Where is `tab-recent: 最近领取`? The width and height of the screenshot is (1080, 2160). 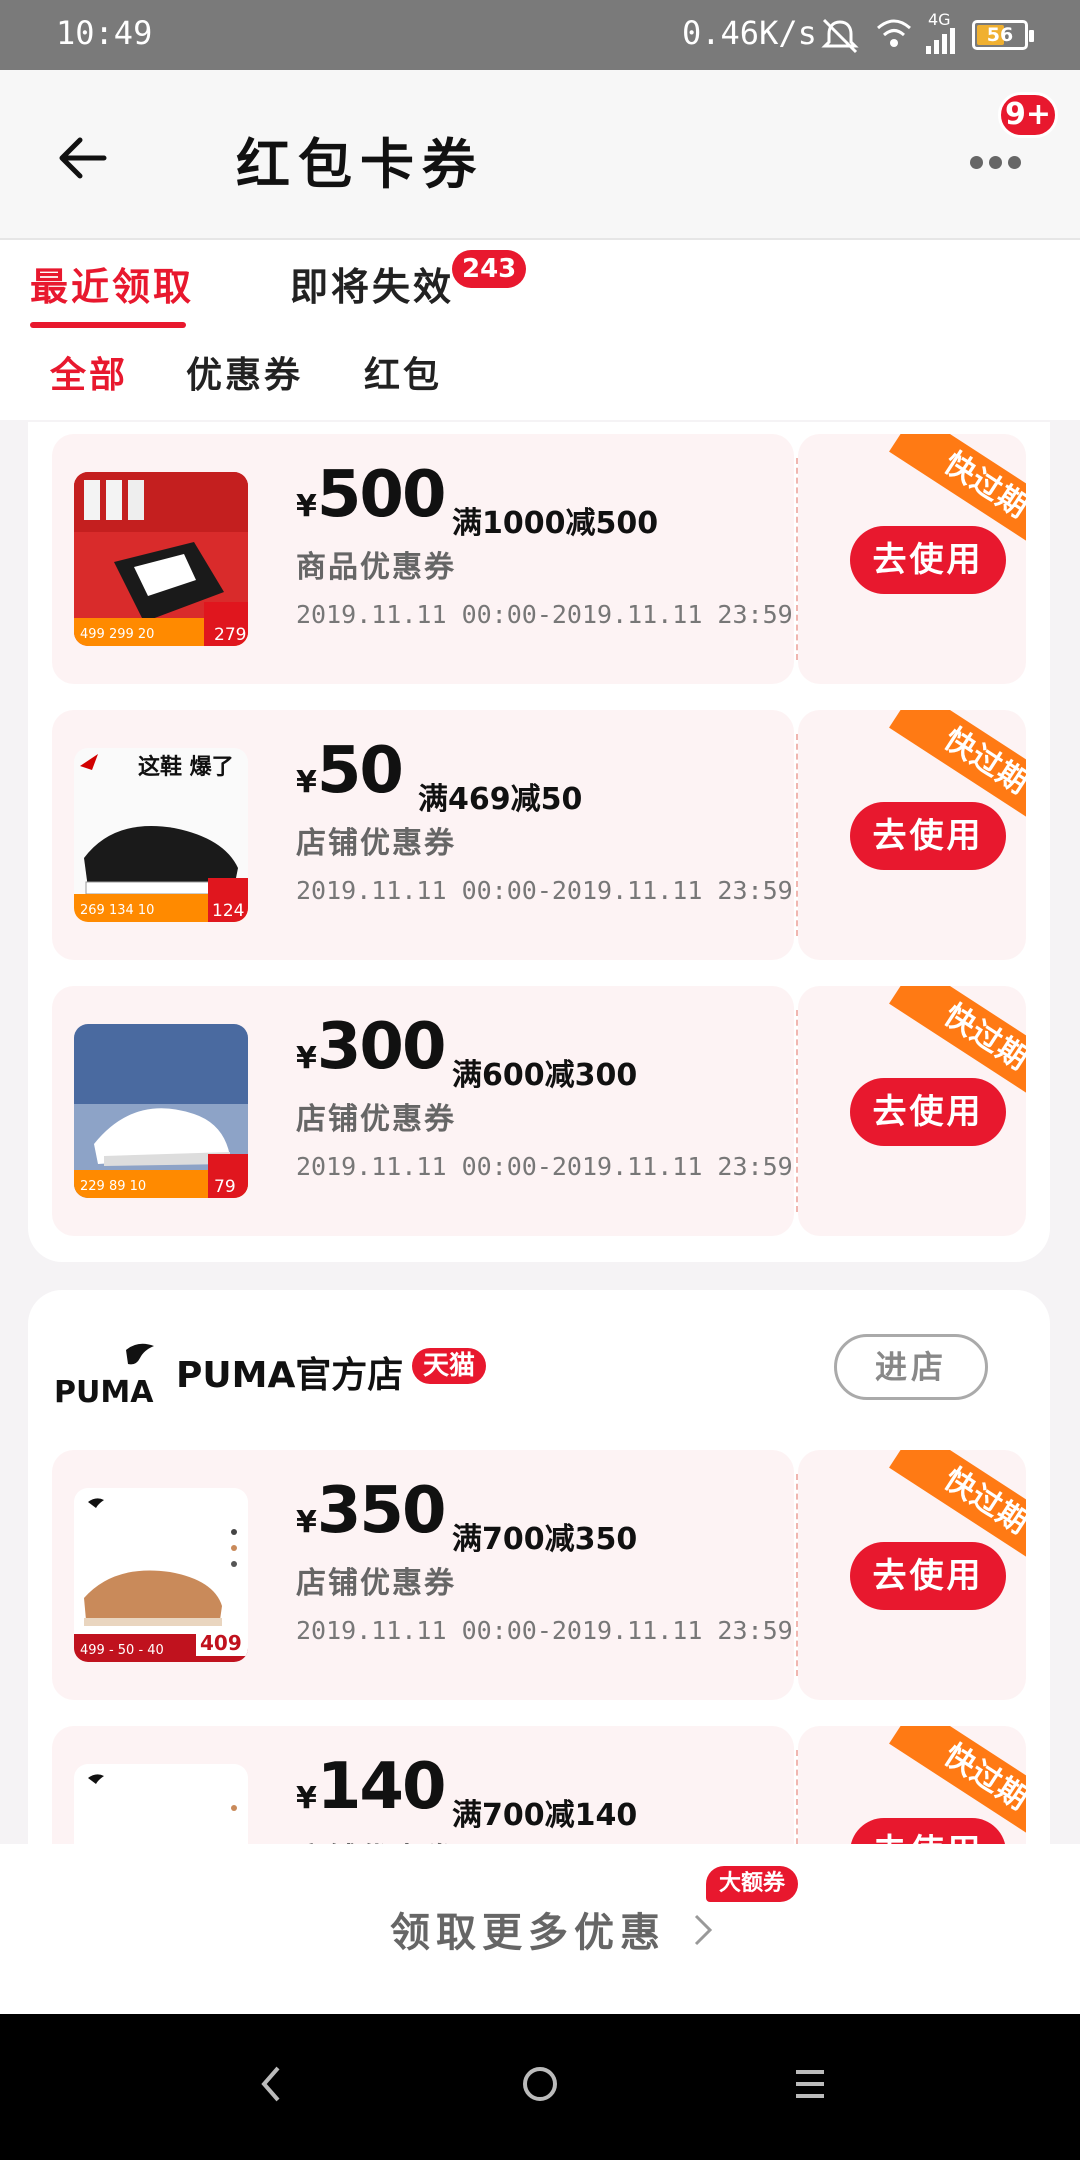 tab-recent: 最近领取 is located at coordinates (112, 283).